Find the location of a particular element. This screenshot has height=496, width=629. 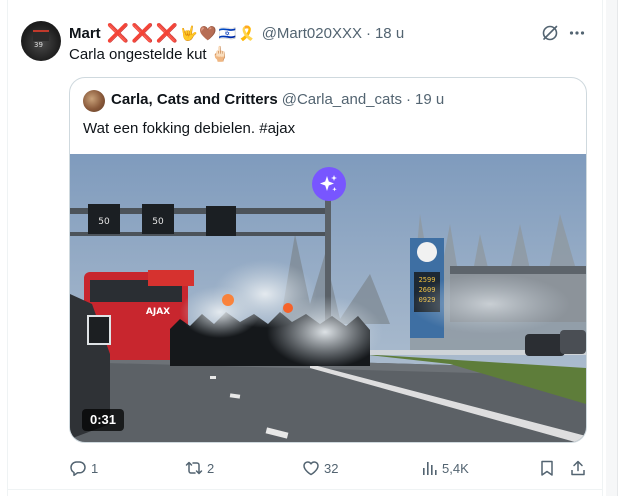

avatar-graphic: 39 is located at coordinates (38, 45).